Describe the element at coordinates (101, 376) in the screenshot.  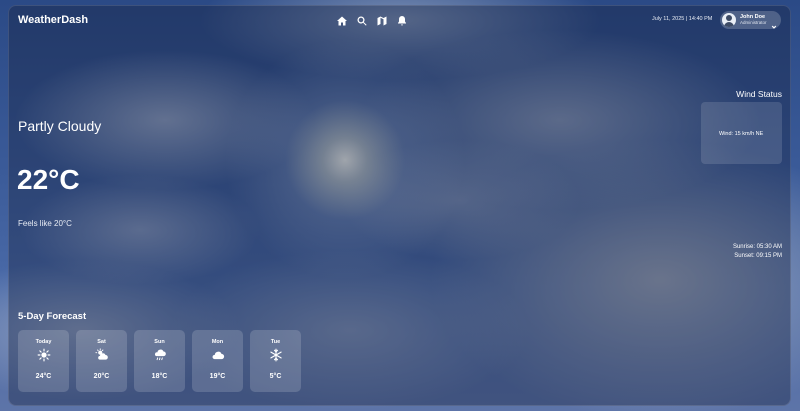
I see `forecast-temp: 20°C` at that location.